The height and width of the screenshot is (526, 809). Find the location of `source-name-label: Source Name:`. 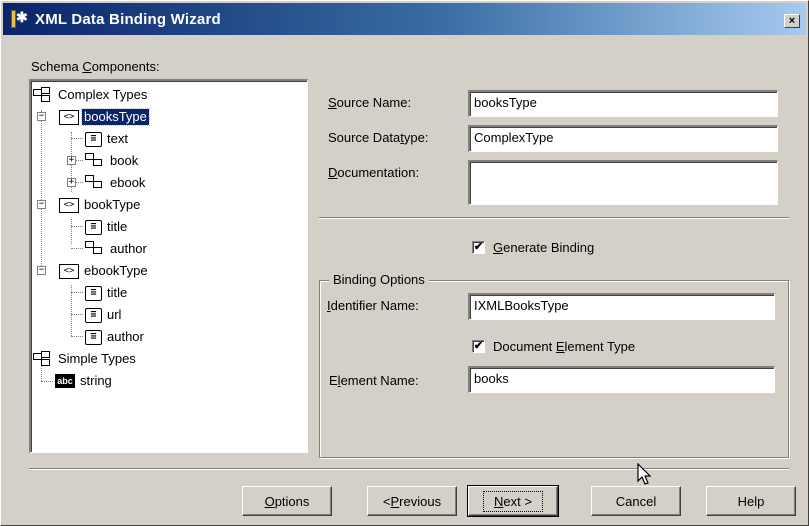

source-name-label: Source Name: is located at coordinates (370, 102).